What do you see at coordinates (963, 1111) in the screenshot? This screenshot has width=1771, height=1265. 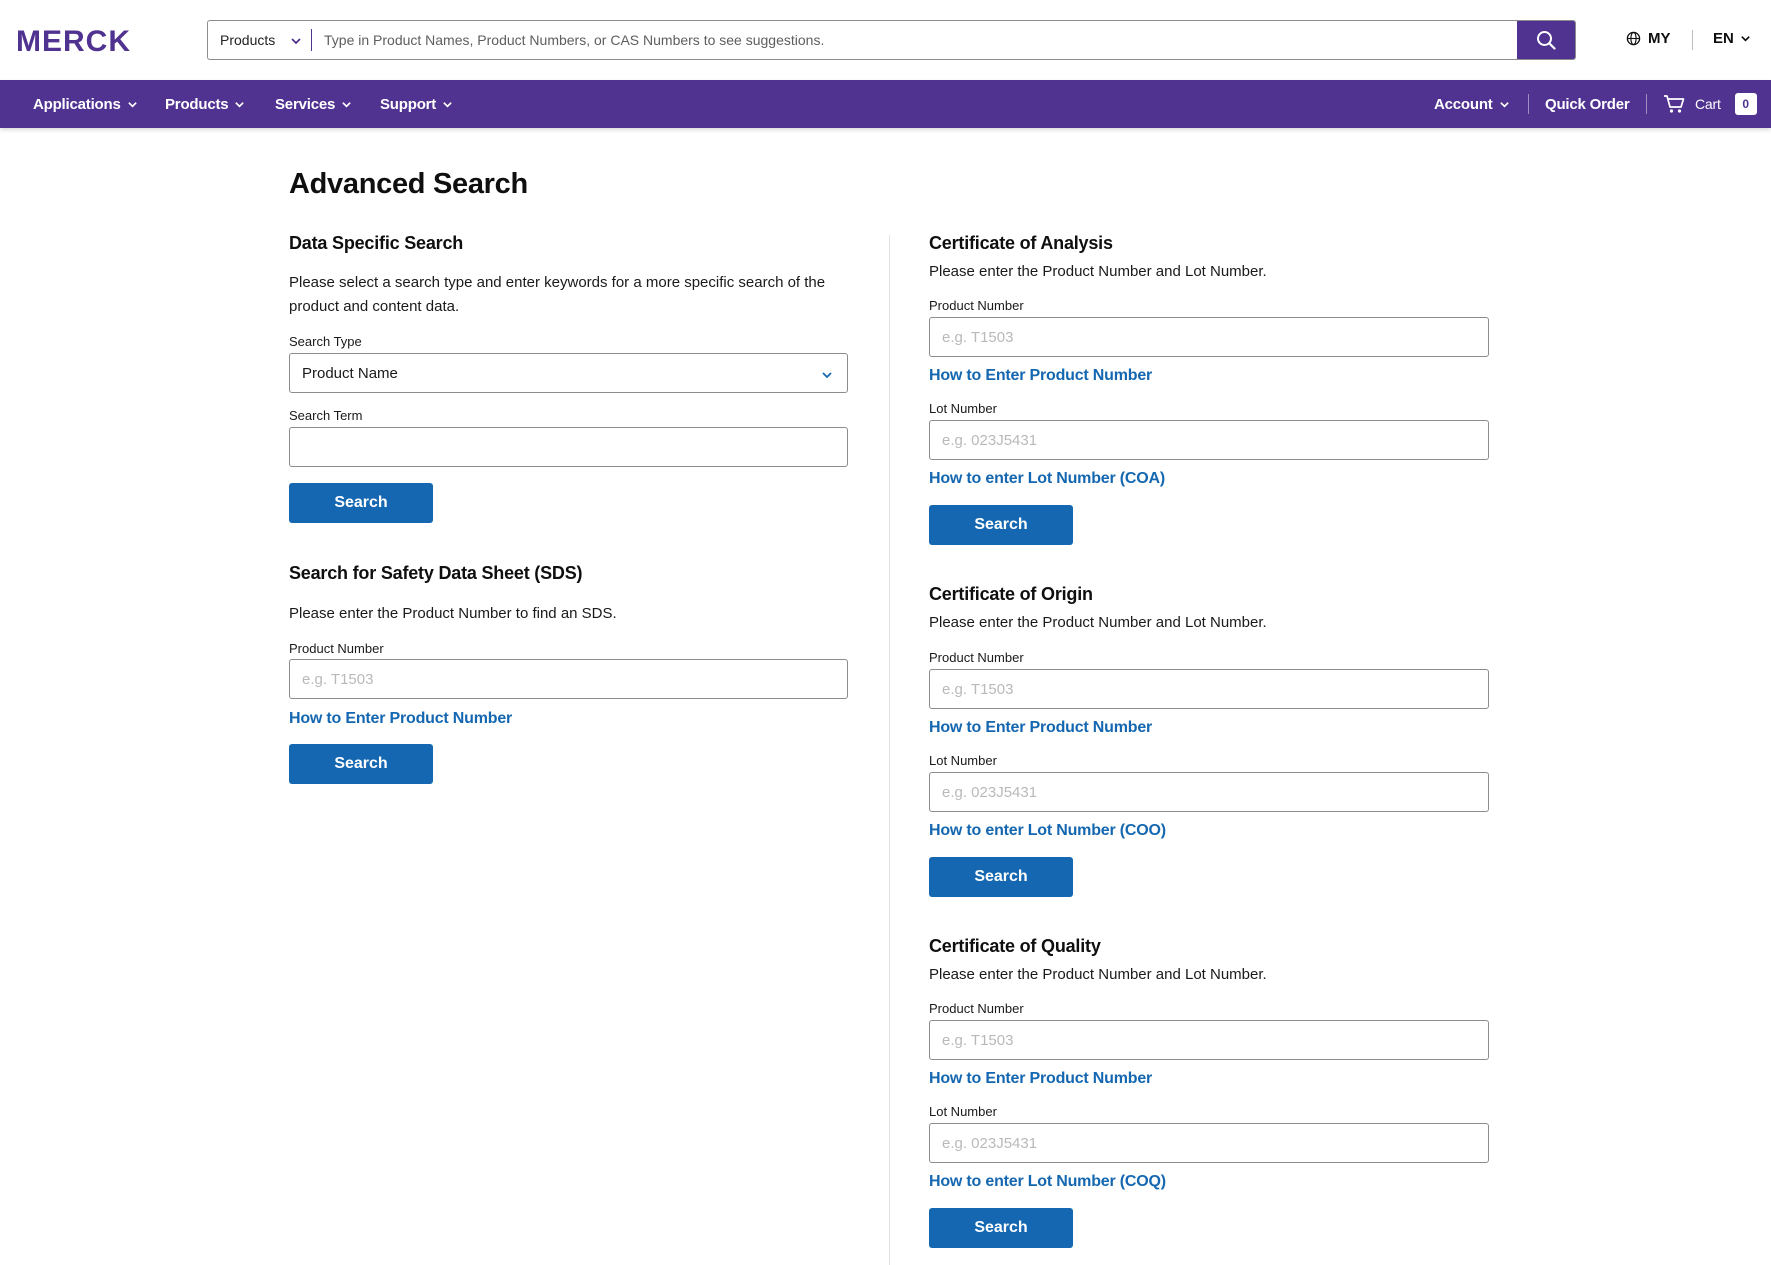 I see `coq-lot-number-label: Lot Number` at bounding box center [963, 1111].